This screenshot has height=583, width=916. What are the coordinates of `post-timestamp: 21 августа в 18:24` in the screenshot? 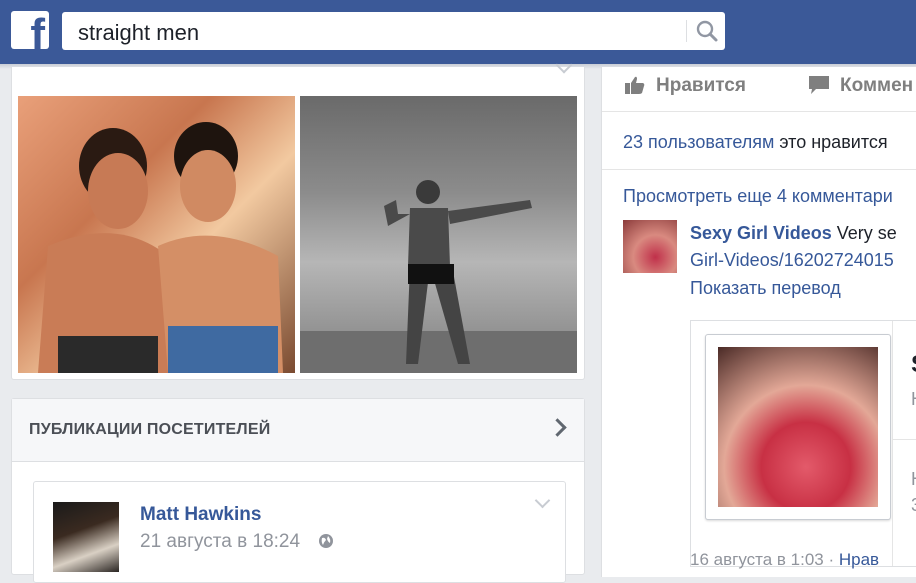 It's located at (220, 542).